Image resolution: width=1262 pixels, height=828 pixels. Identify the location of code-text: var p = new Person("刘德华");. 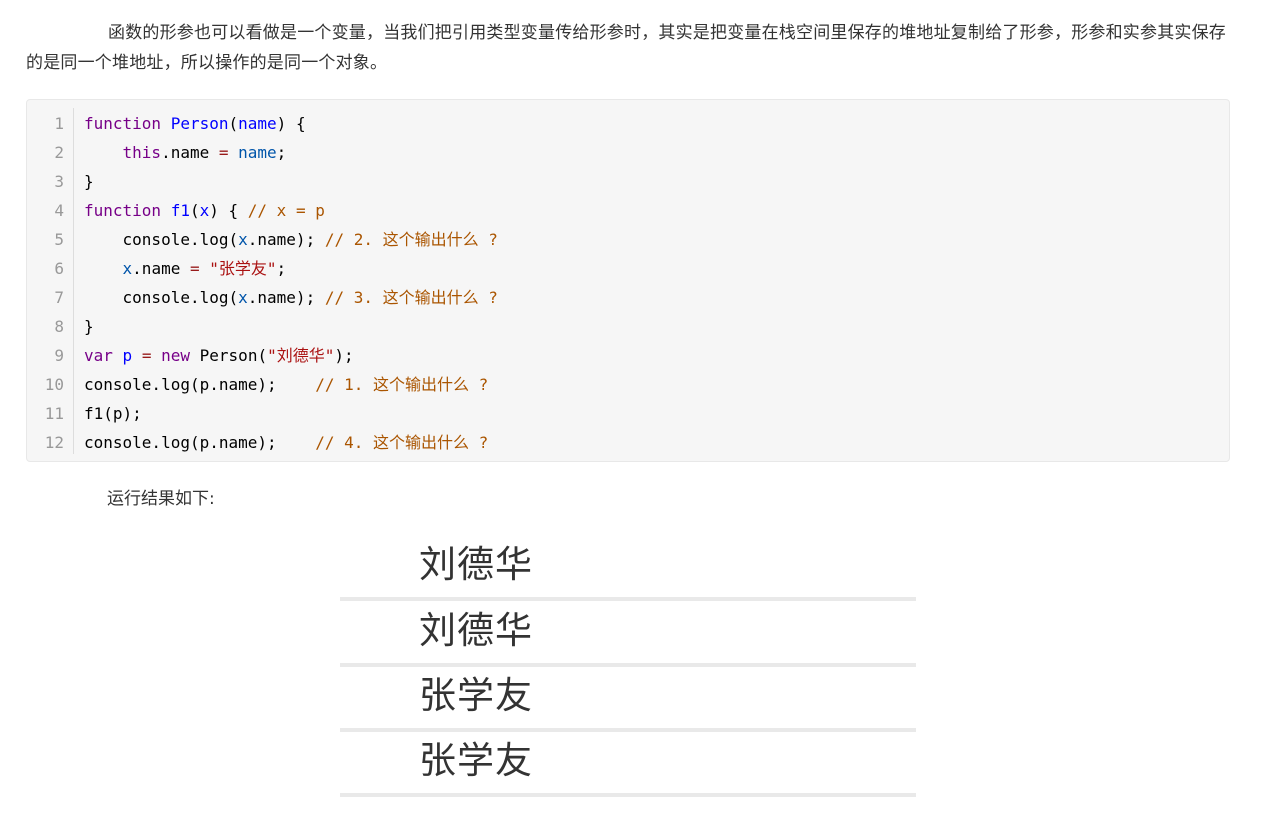
(219, 355).